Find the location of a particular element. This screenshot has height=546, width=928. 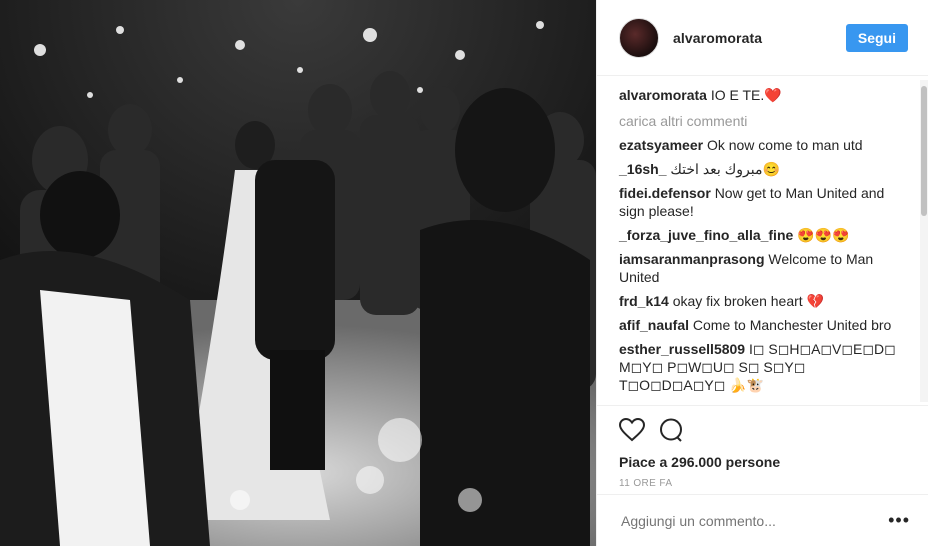

likes-count: Piace a 296.000 persone is located at coordinates (763, 462).